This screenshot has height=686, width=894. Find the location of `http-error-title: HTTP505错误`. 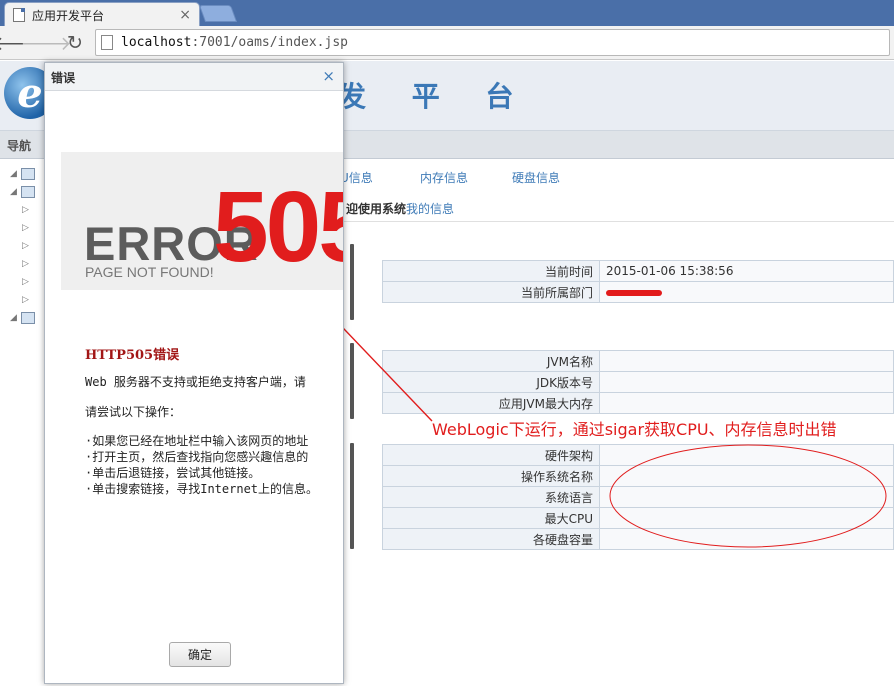

http-error-title: HTTP505错误 is located at coordinates (132, 355).